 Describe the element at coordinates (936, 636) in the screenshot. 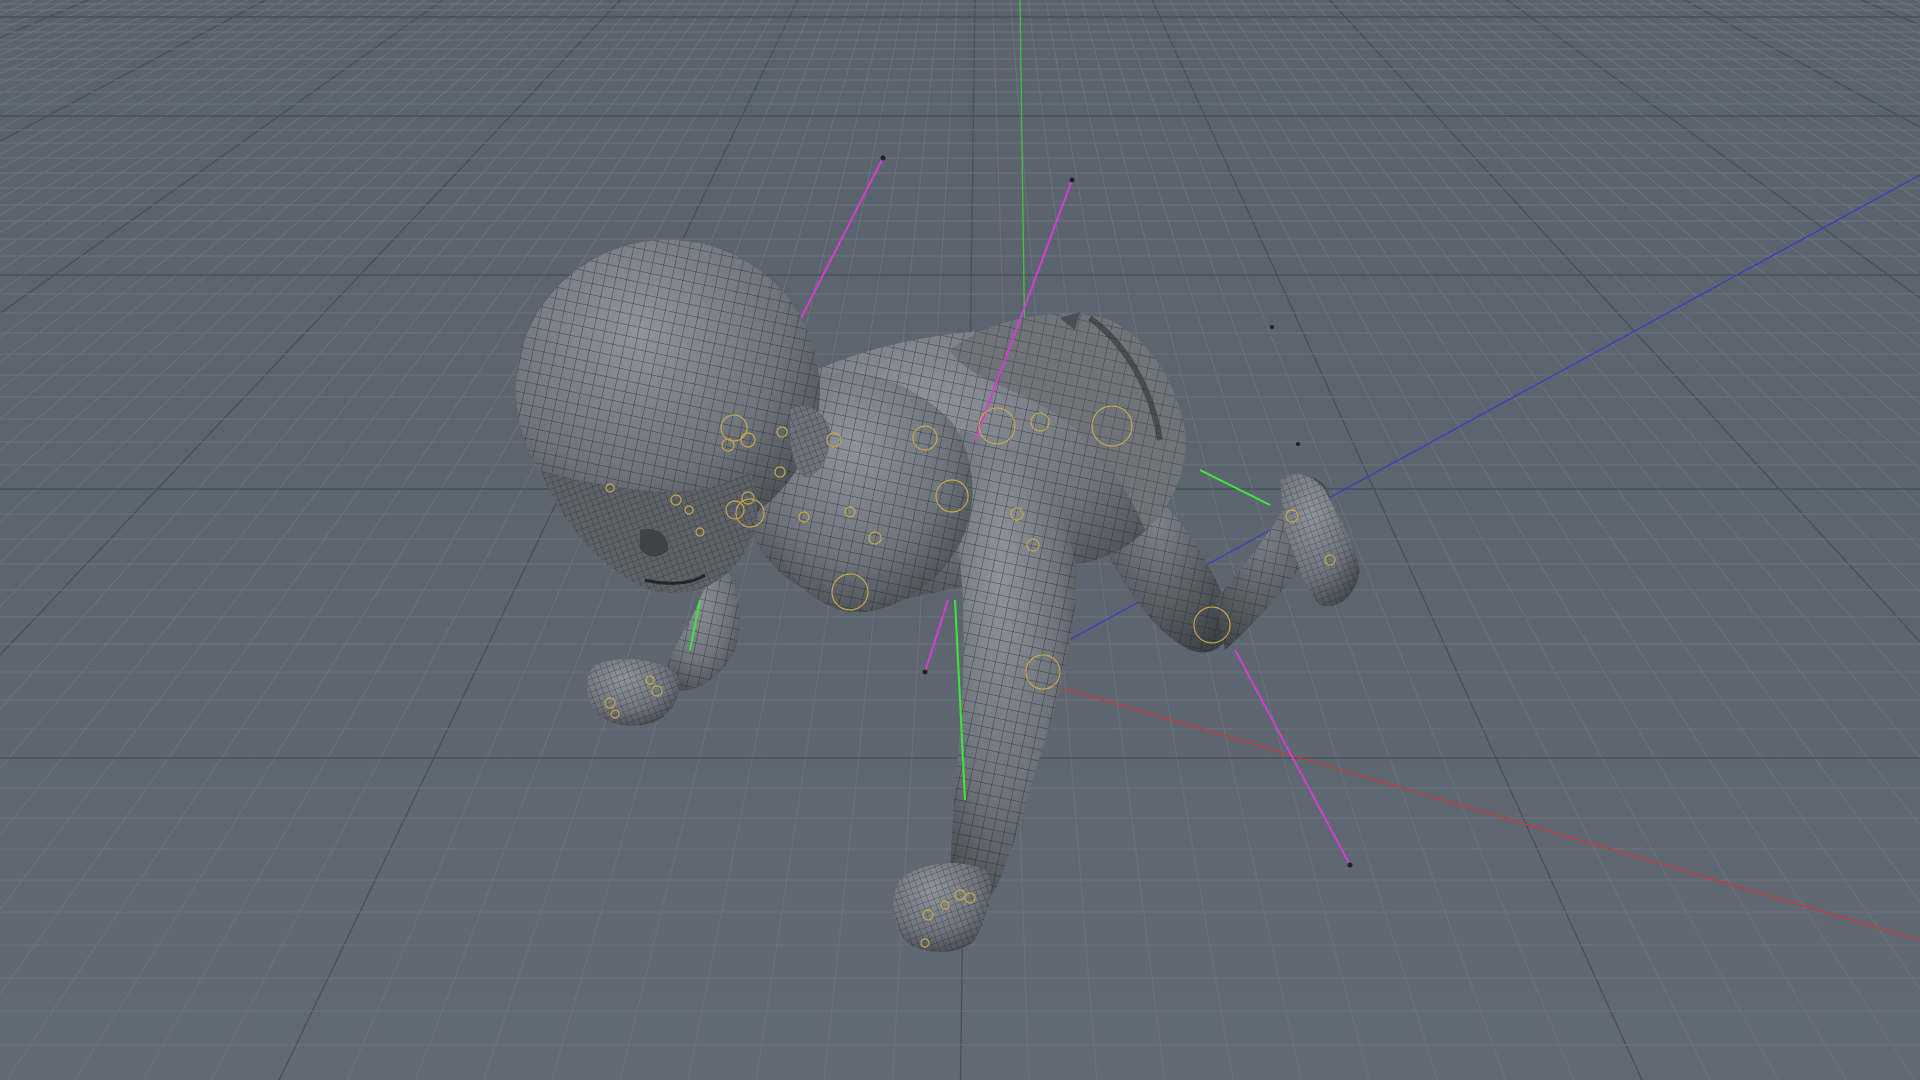

I see `ik-pole-line` at that location.